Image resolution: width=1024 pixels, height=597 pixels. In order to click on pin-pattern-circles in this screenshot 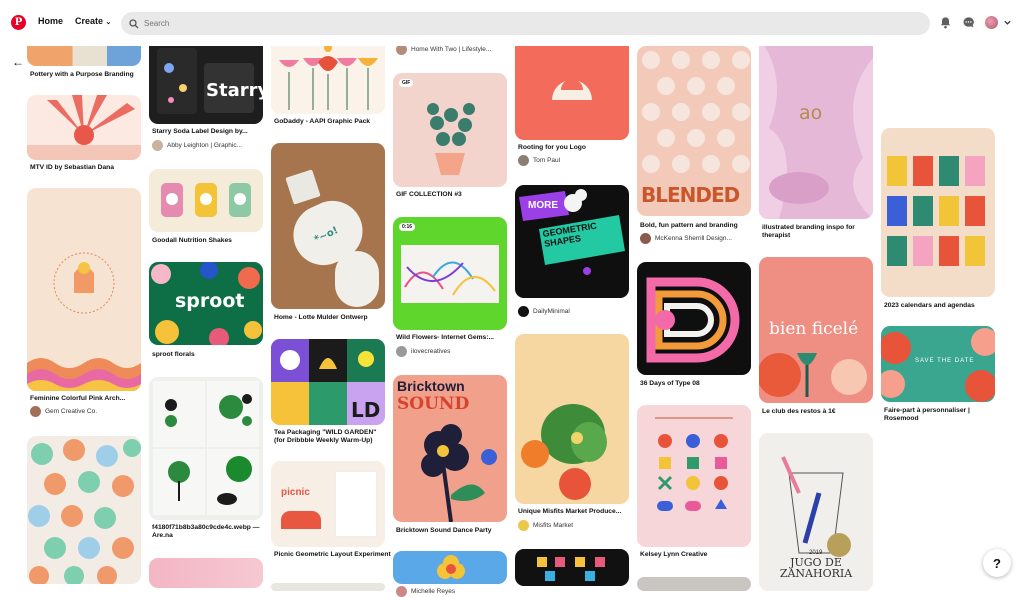, I will do `click(84, 510)`.